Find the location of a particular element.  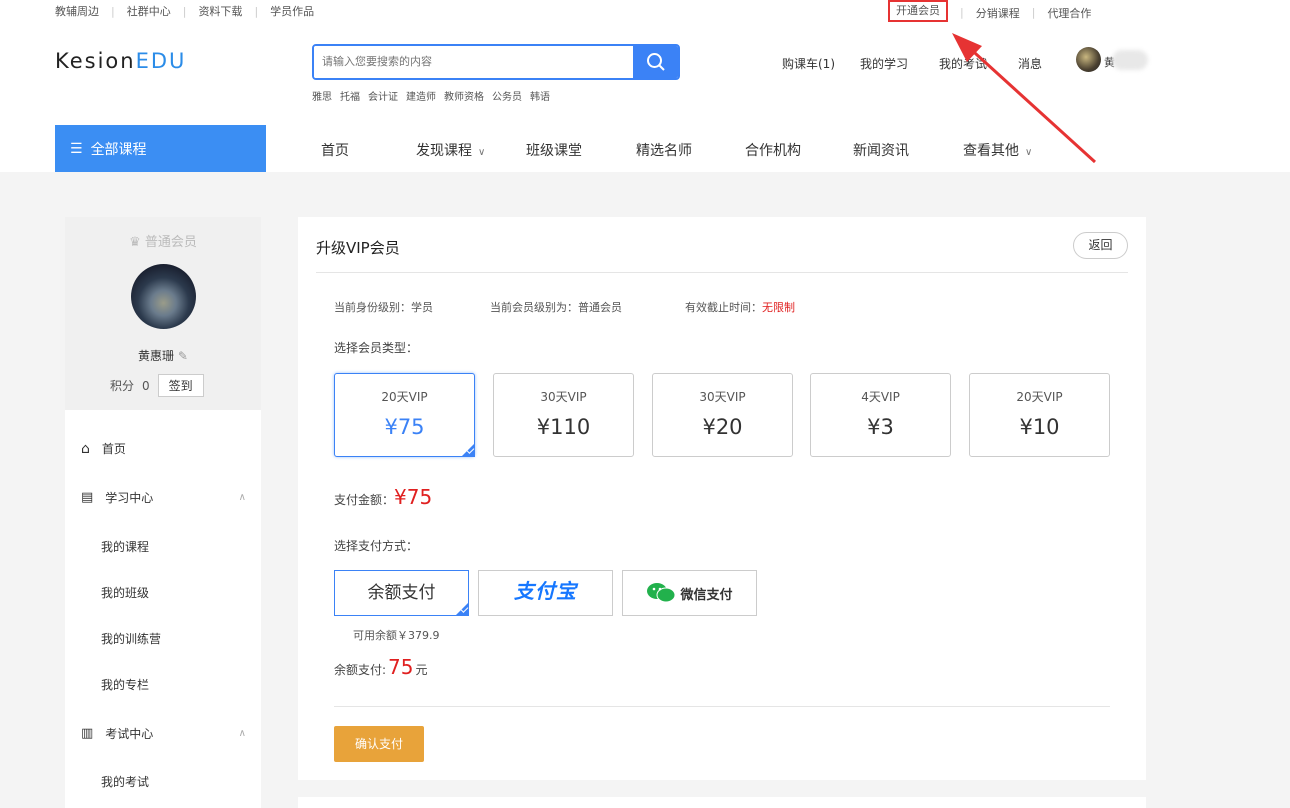

sidebar-item-my-columns: 我的专栏 is located at coordinates (125, 684).